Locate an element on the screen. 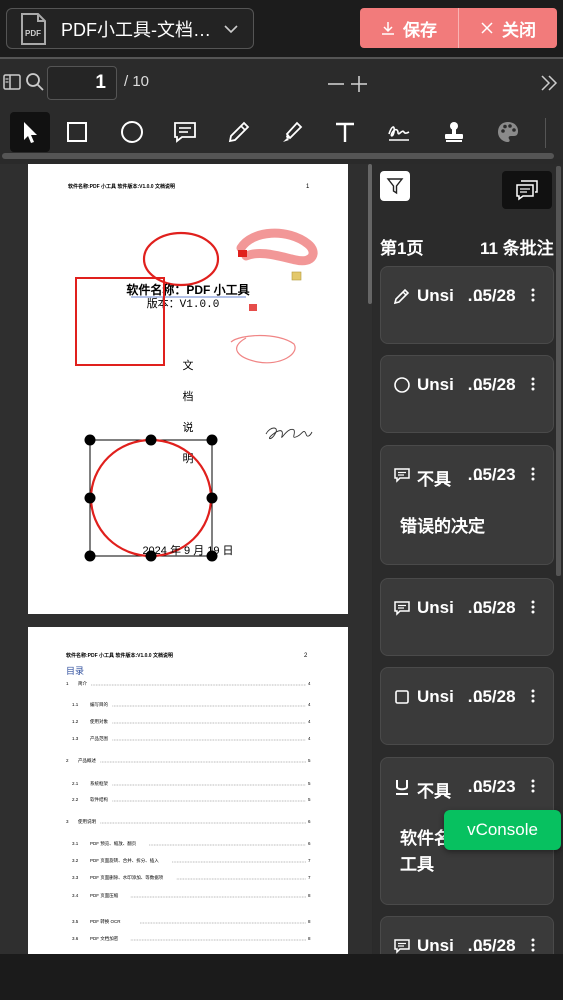  toc-entry: 简介 is located at coordinates (82, 683).